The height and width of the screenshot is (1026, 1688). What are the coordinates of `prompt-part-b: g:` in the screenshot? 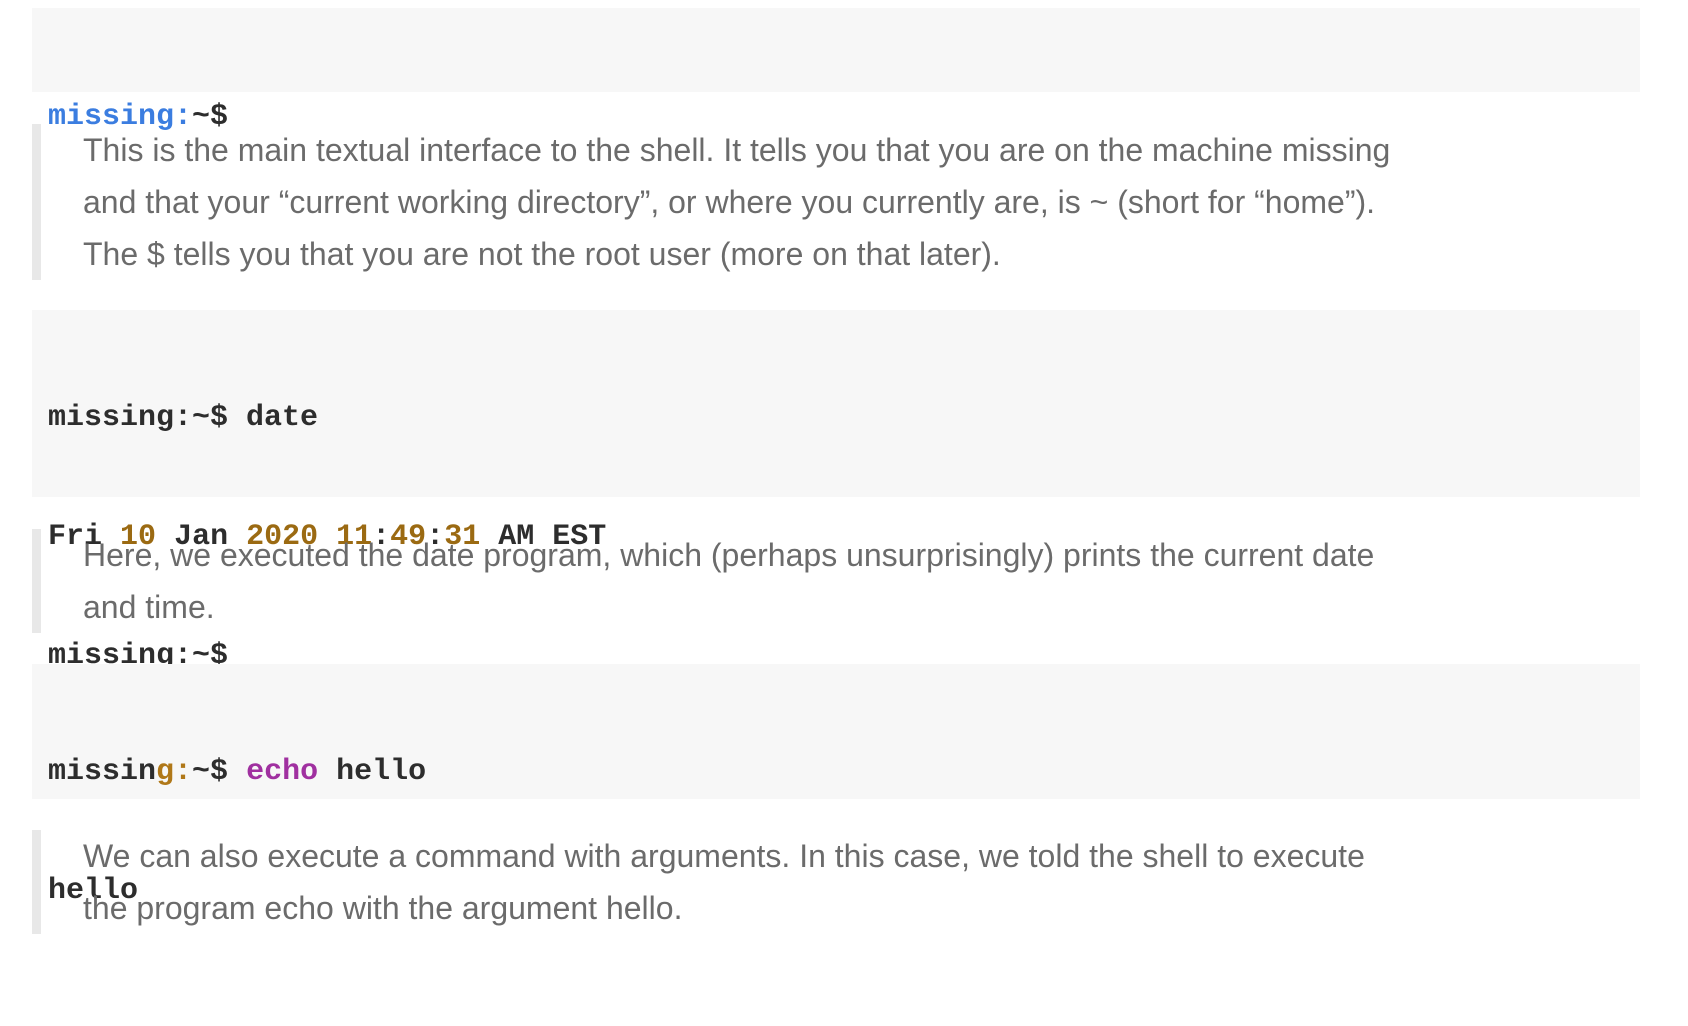 It's located at (174, 772).